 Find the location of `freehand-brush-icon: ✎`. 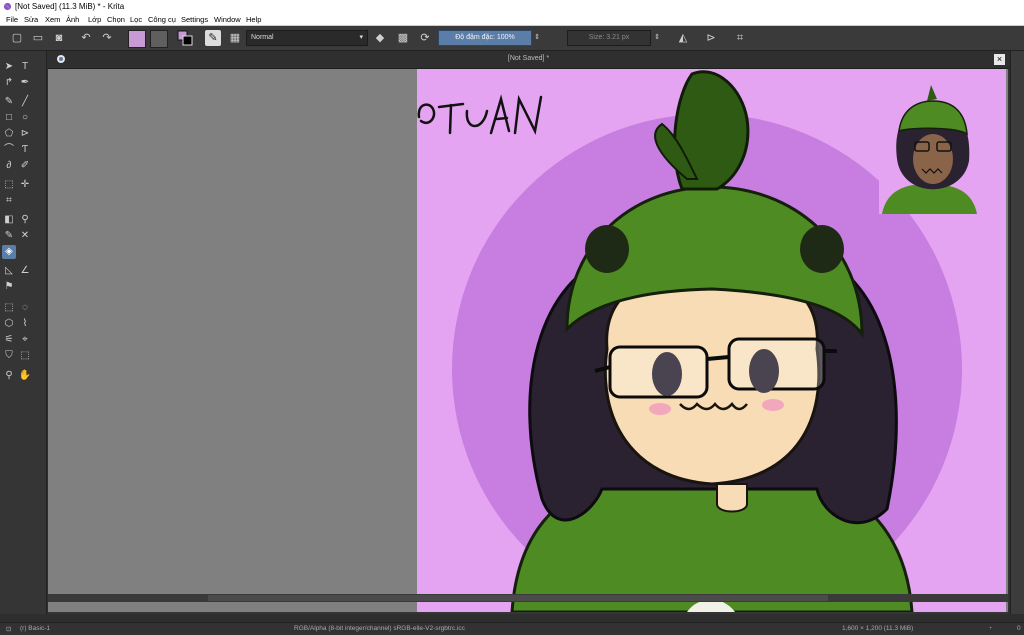

freehand-brush-icon: ✎ is located at coordinates (9, 102).